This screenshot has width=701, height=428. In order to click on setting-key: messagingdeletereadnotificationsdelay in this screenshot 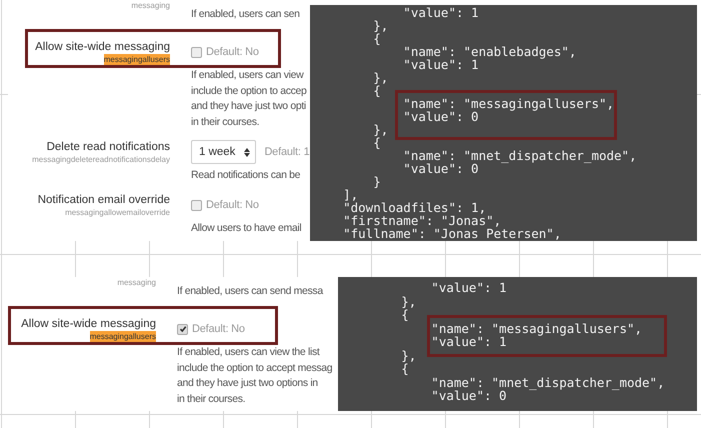, I will do `click(101, 160)`.